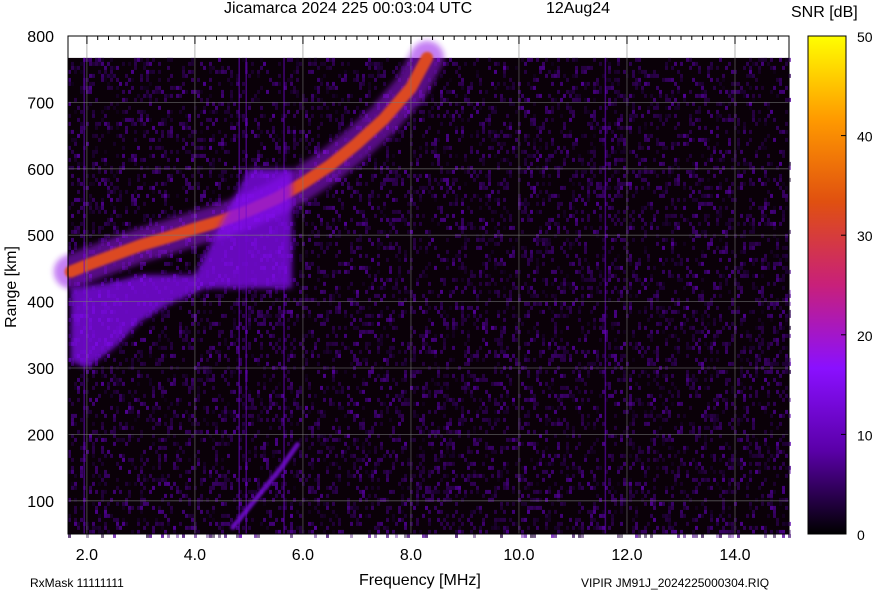 This screenshot has width=874, height=595. Describe the element at coordinates (827, 285) in the screenshot. I see `colorbar-gradient` at that location.